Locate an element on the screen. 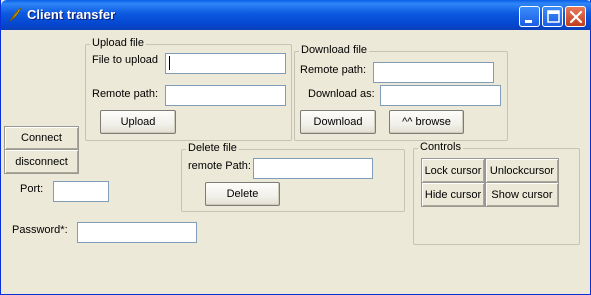 This screenshot has height=295, width=591. close-button is located at coordinates (575, 16).